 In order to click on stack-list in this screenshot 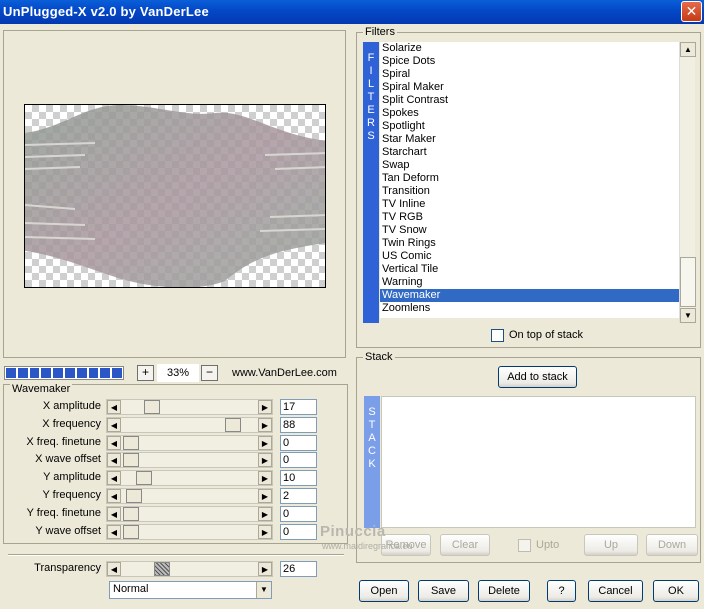, I will do `click(538, 462)`.